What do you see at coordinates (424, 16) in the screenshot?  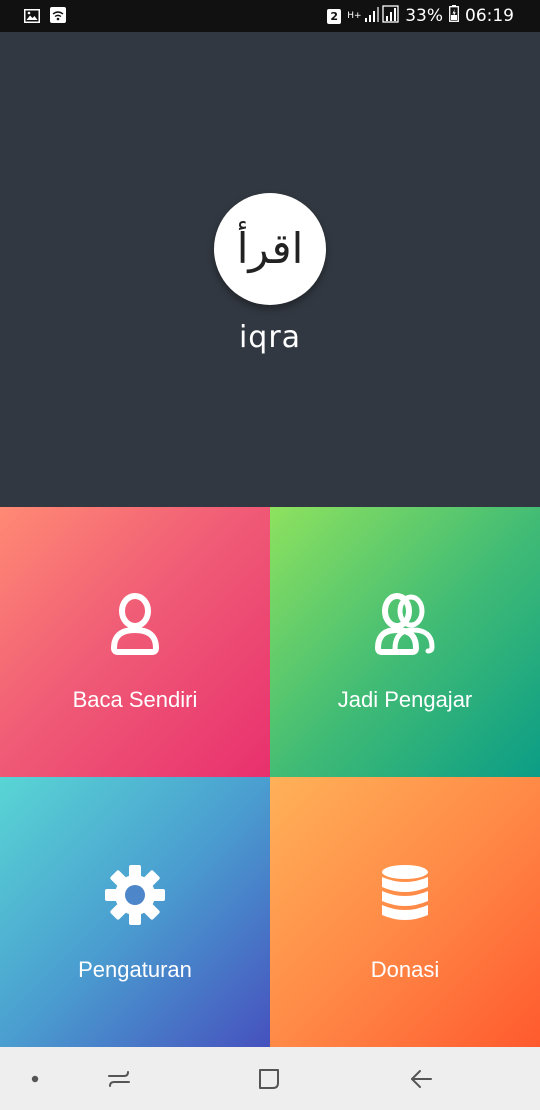 I see `battery-percent: 33%` at bounding box center [424, 16].